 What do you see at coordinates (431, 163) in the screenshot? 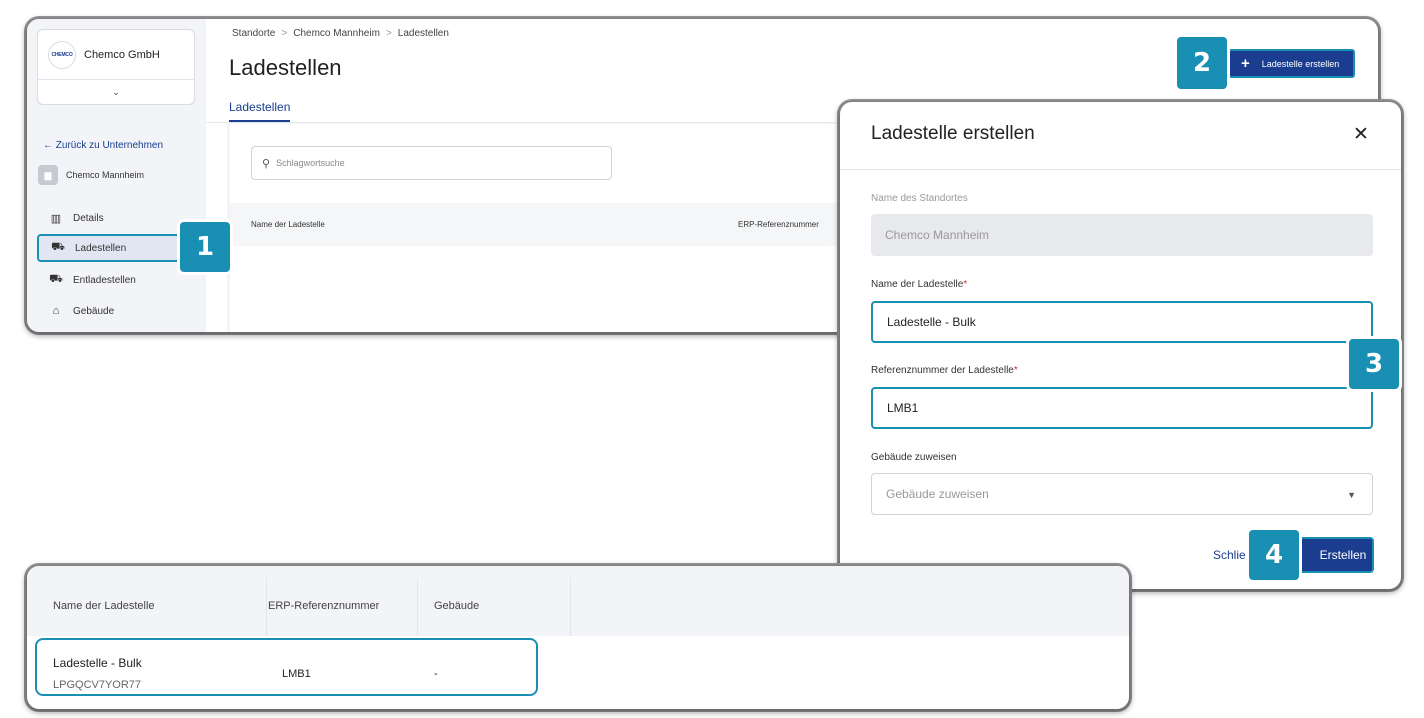
I see `search-input: ⚲ Schlagwortsuche` at bounding box center [431, 163].